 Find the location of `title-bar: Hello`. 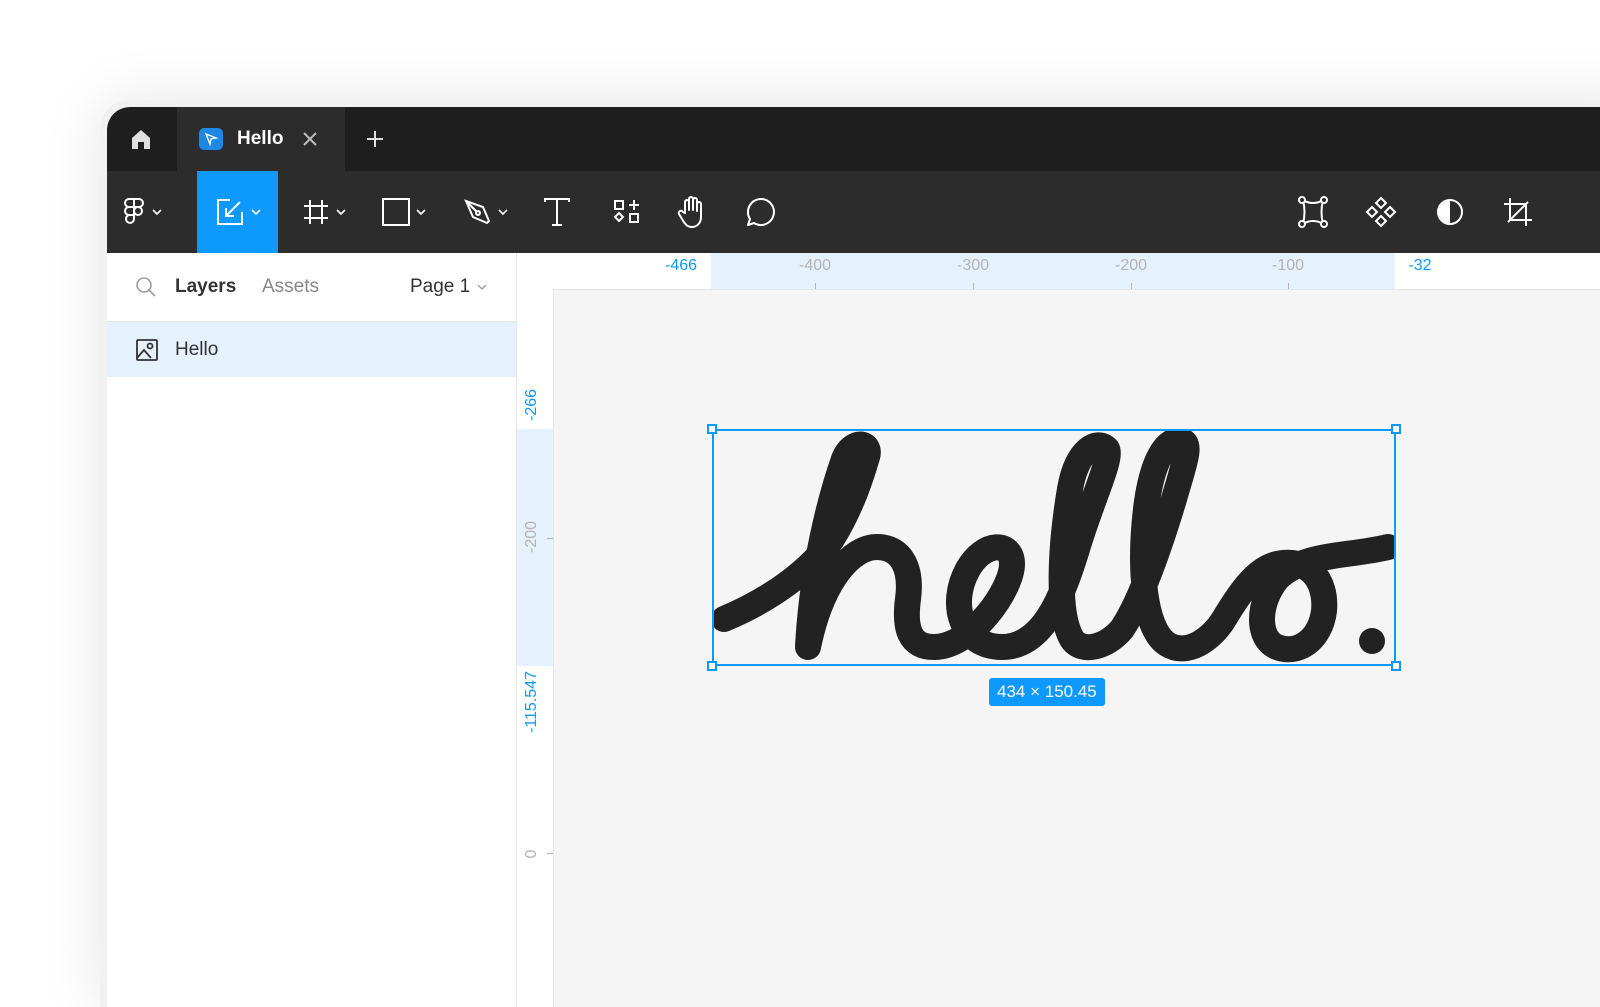

title-bar: Hello is located at coordinates (853, 139).